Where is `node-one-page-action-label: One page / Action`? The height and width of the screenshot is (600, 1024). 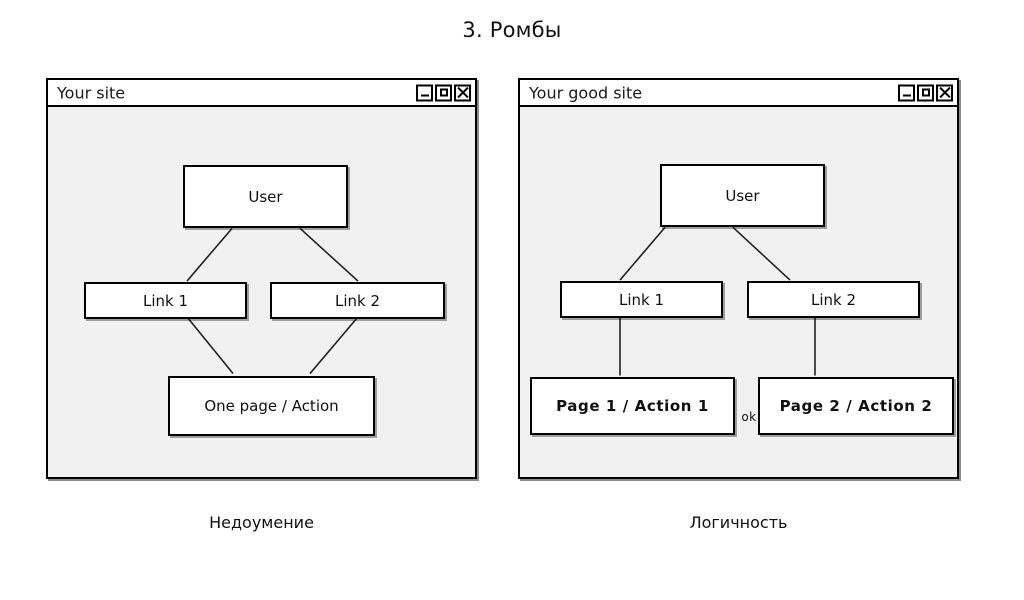 node-one-page-action-label: One page / Action is located at coordinates (271, 406).